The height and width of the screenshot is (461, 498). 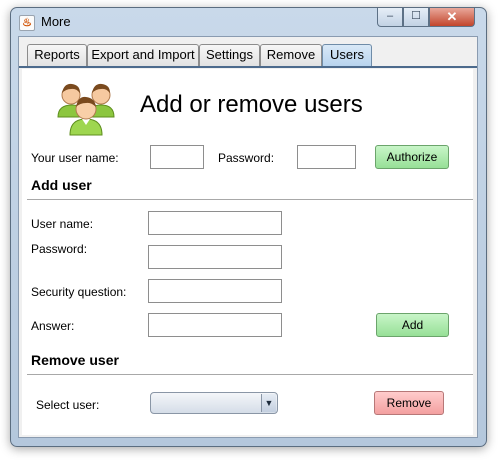 What do you see at coordinates (56, 21) in the screenshot?
I see `window-title: More` at bounding box center [56, 21].